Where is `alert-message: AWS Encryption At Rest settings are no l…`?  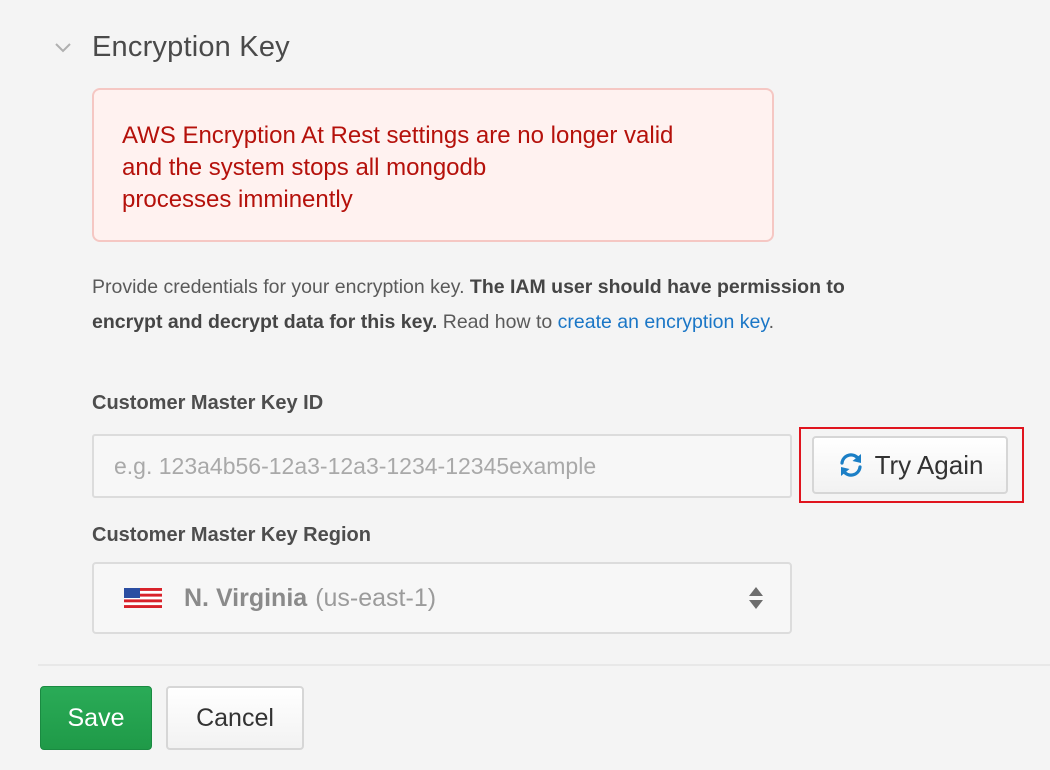
alert-message: AWS Encryption At Rest settings are no l… is located at coordinates (398, 167).